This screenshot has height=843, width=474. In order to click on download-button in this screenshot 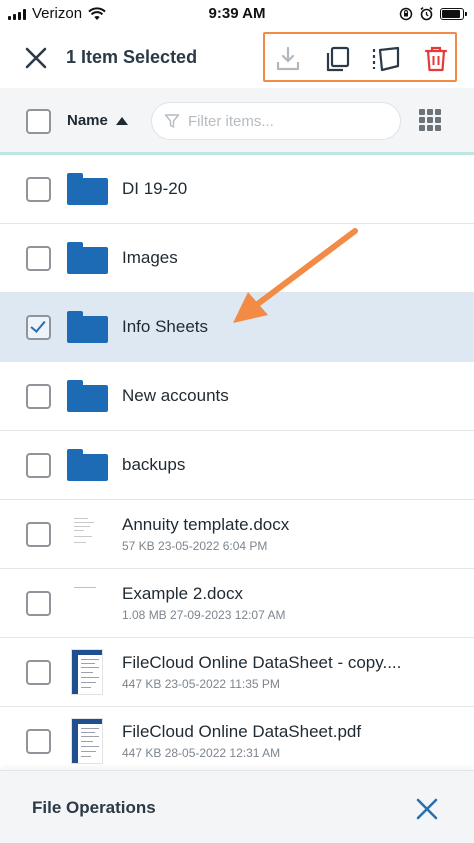, I will do `click(288, 59)`.